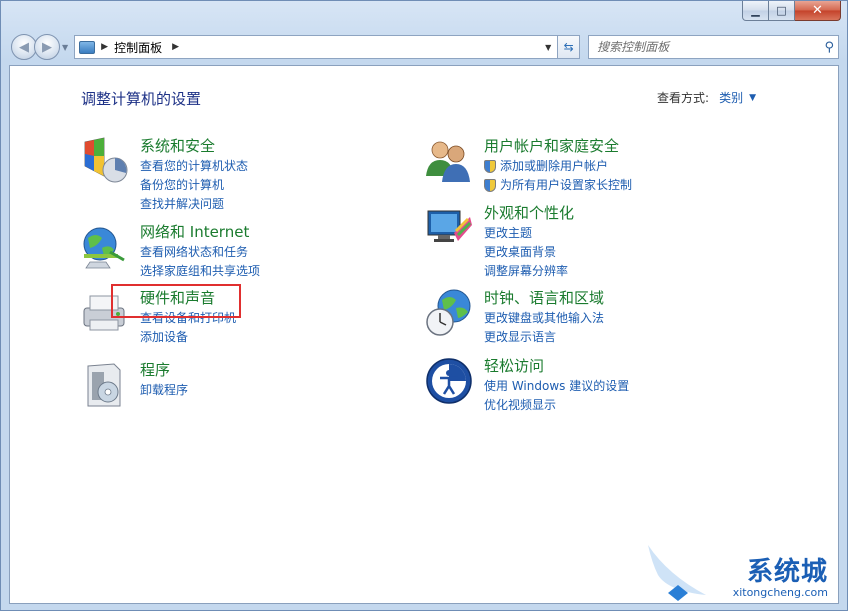 The height and width of the screenshot is (611, 848). What do you see at coordinates (548, 47) in the screenshot?
I see `address-history-dropdown-icon: ▼` at bounding box center [548, 47].